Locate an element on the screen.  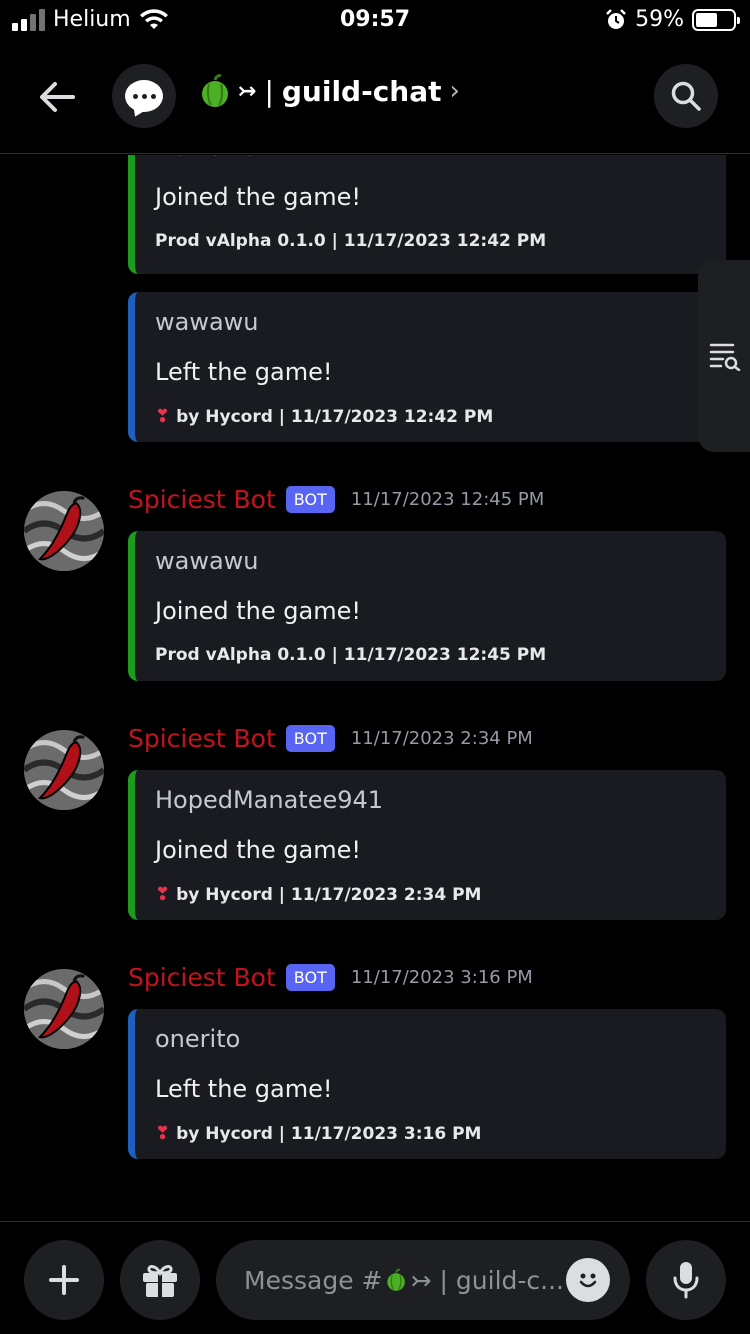
arrow-left-icon is located at coordinates (57, 97).